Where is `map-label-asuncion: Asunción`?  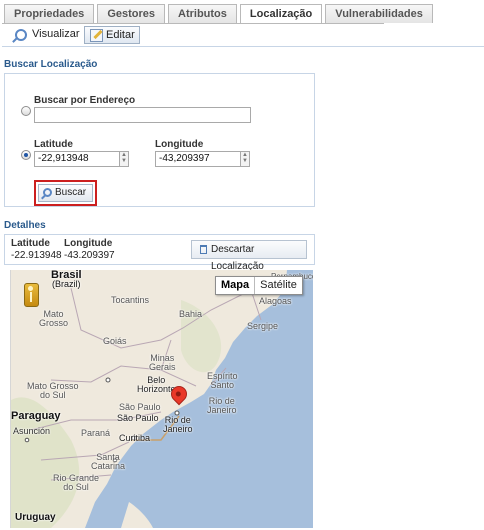
map-label-asuncion: Asunción is located at coordinates (32, 431).